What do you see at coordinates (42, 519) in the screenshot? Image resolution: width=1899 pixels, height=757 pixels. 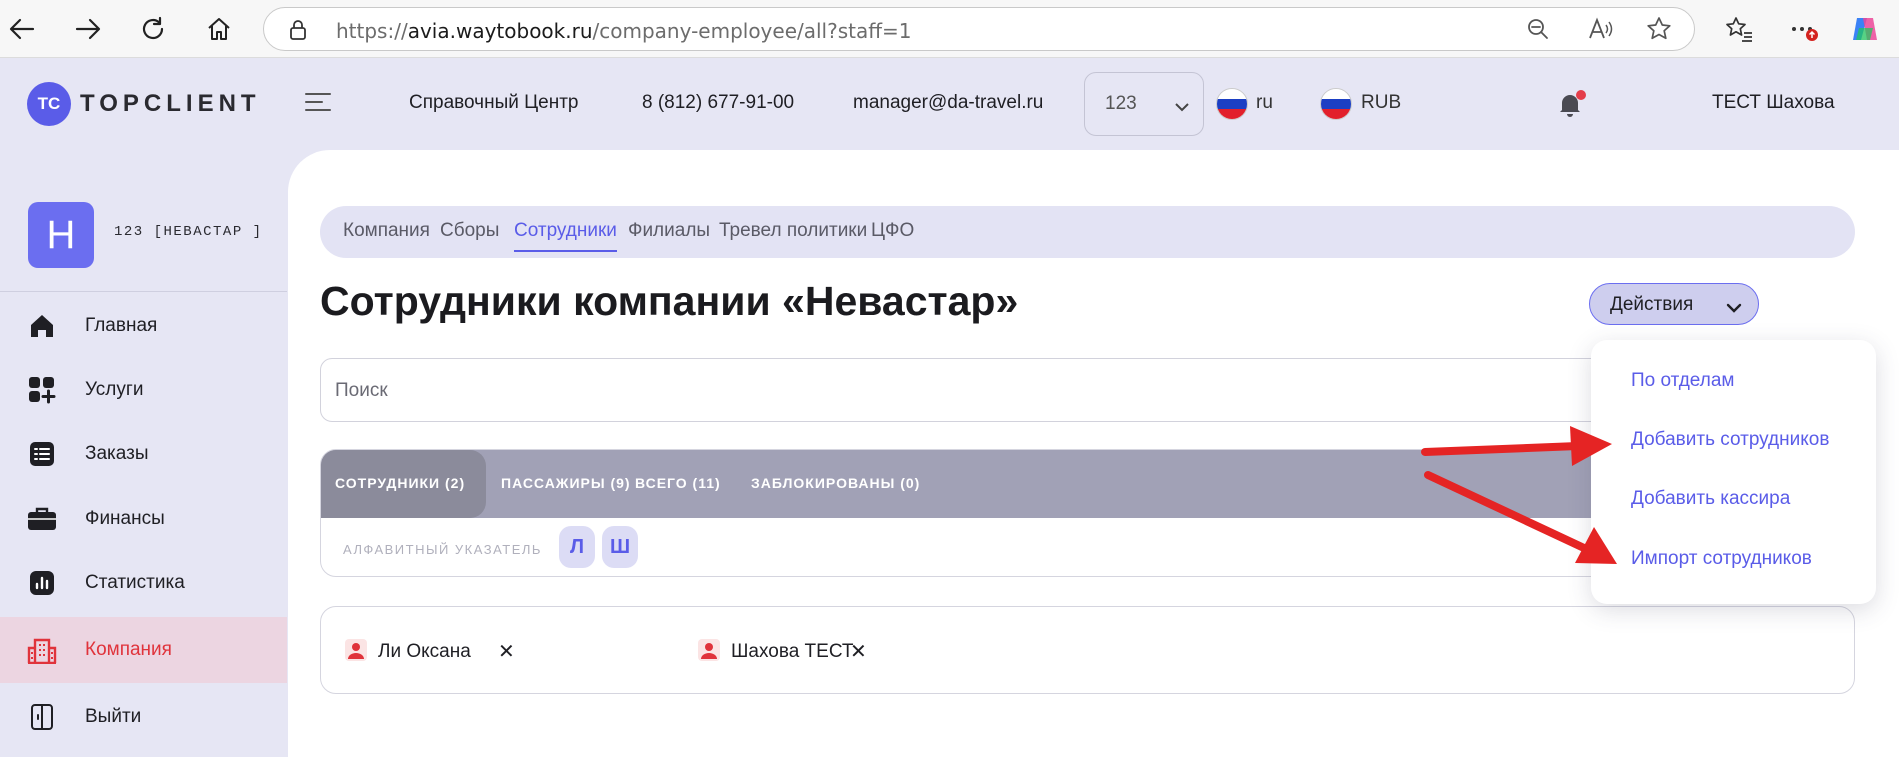 I see `briefcase-icon` at bounding box center [42, 519].